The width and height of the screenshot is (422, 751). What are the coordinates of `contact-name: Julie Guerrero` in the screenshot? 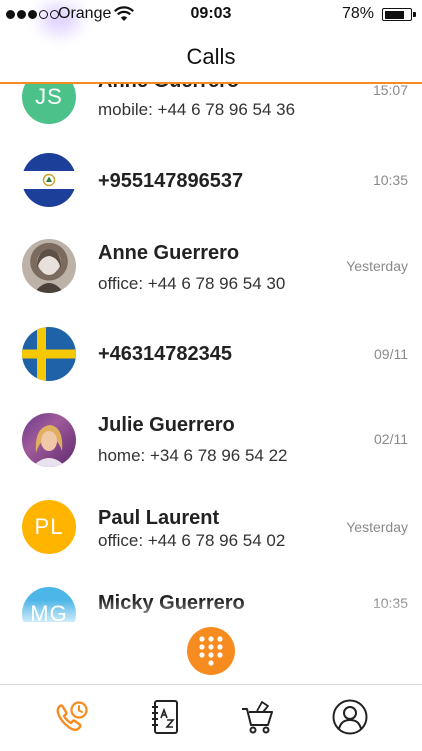 It's located at (166, 425).